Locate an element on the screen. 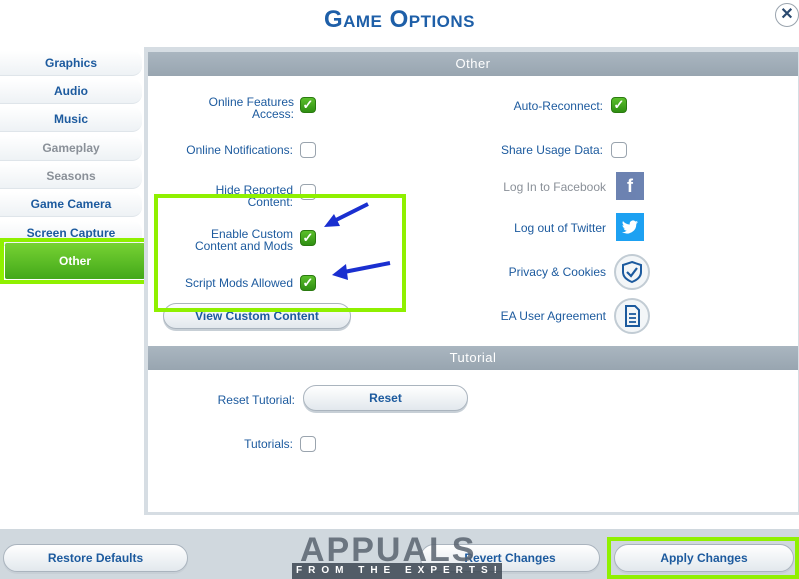  auto-reconnect-checkbox: ✓ is located at coordinates (619, 105).